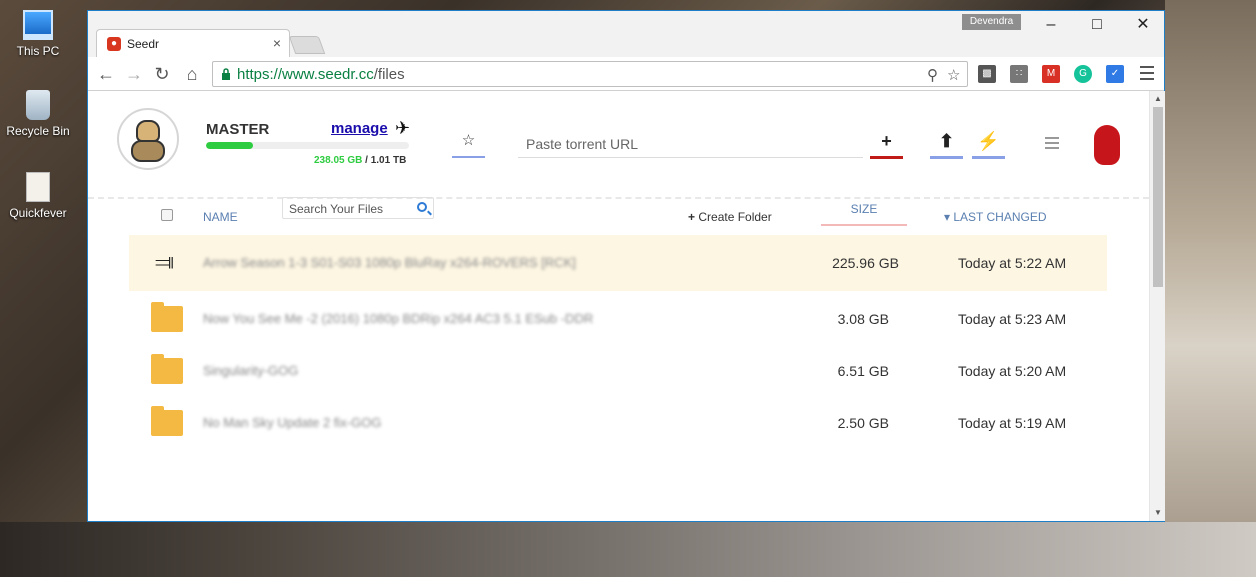 Image resolution: width=1256 pixels, height=577 pixels. What do you see at coordinates (863, 371) in the screenshot?
I see `file-size: 6.51 GB` at bounding box center [863, 371].